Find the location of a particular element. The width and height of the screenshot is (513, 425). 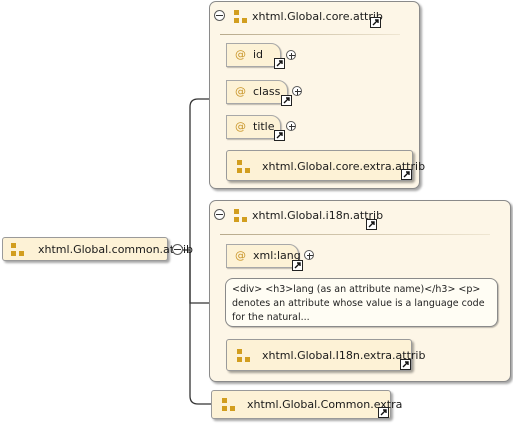

attribute-xml-lang-link-icon is located at coordinates (297, 265).